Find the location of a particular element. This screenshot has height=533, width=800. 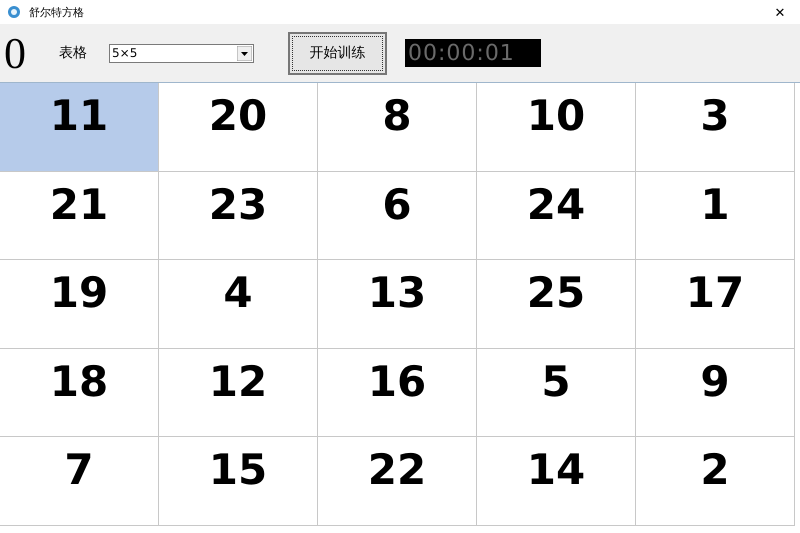

grid-cell: 10 is located at coordinates (556, 127).